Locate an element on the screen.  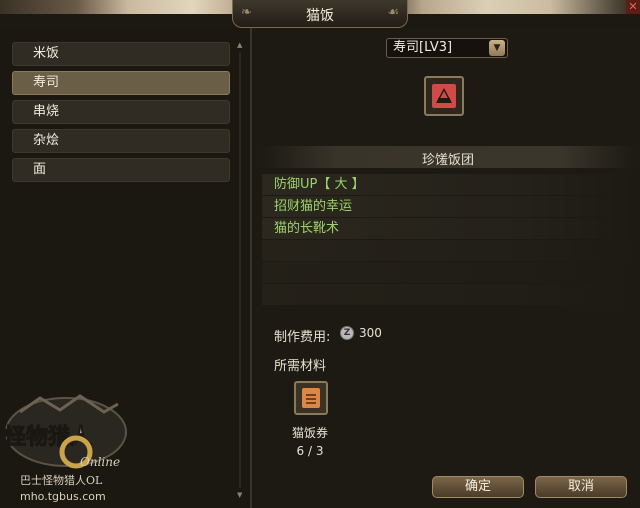
category-item-stew: 杂烩 is located at coordinates (121, 141).